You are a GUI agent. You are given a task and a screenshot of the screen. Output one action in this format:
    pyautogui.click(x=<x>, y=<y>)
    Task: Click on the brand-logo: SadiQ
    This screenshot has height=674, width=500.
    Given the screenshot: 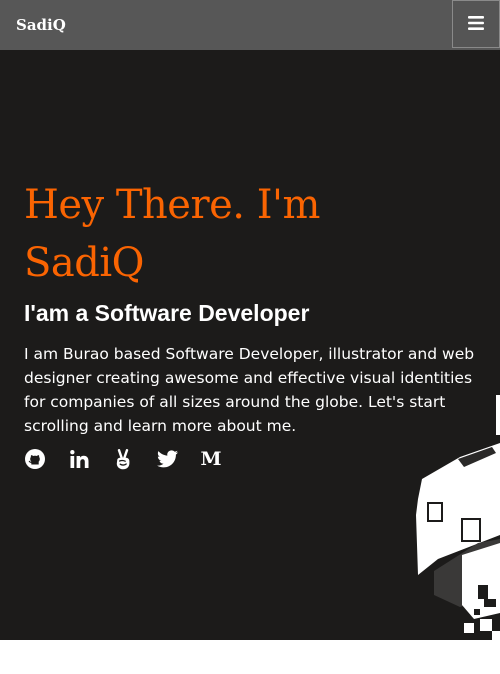 What is the action you would take?
    pyautogui.click(x=41, y=25)
    